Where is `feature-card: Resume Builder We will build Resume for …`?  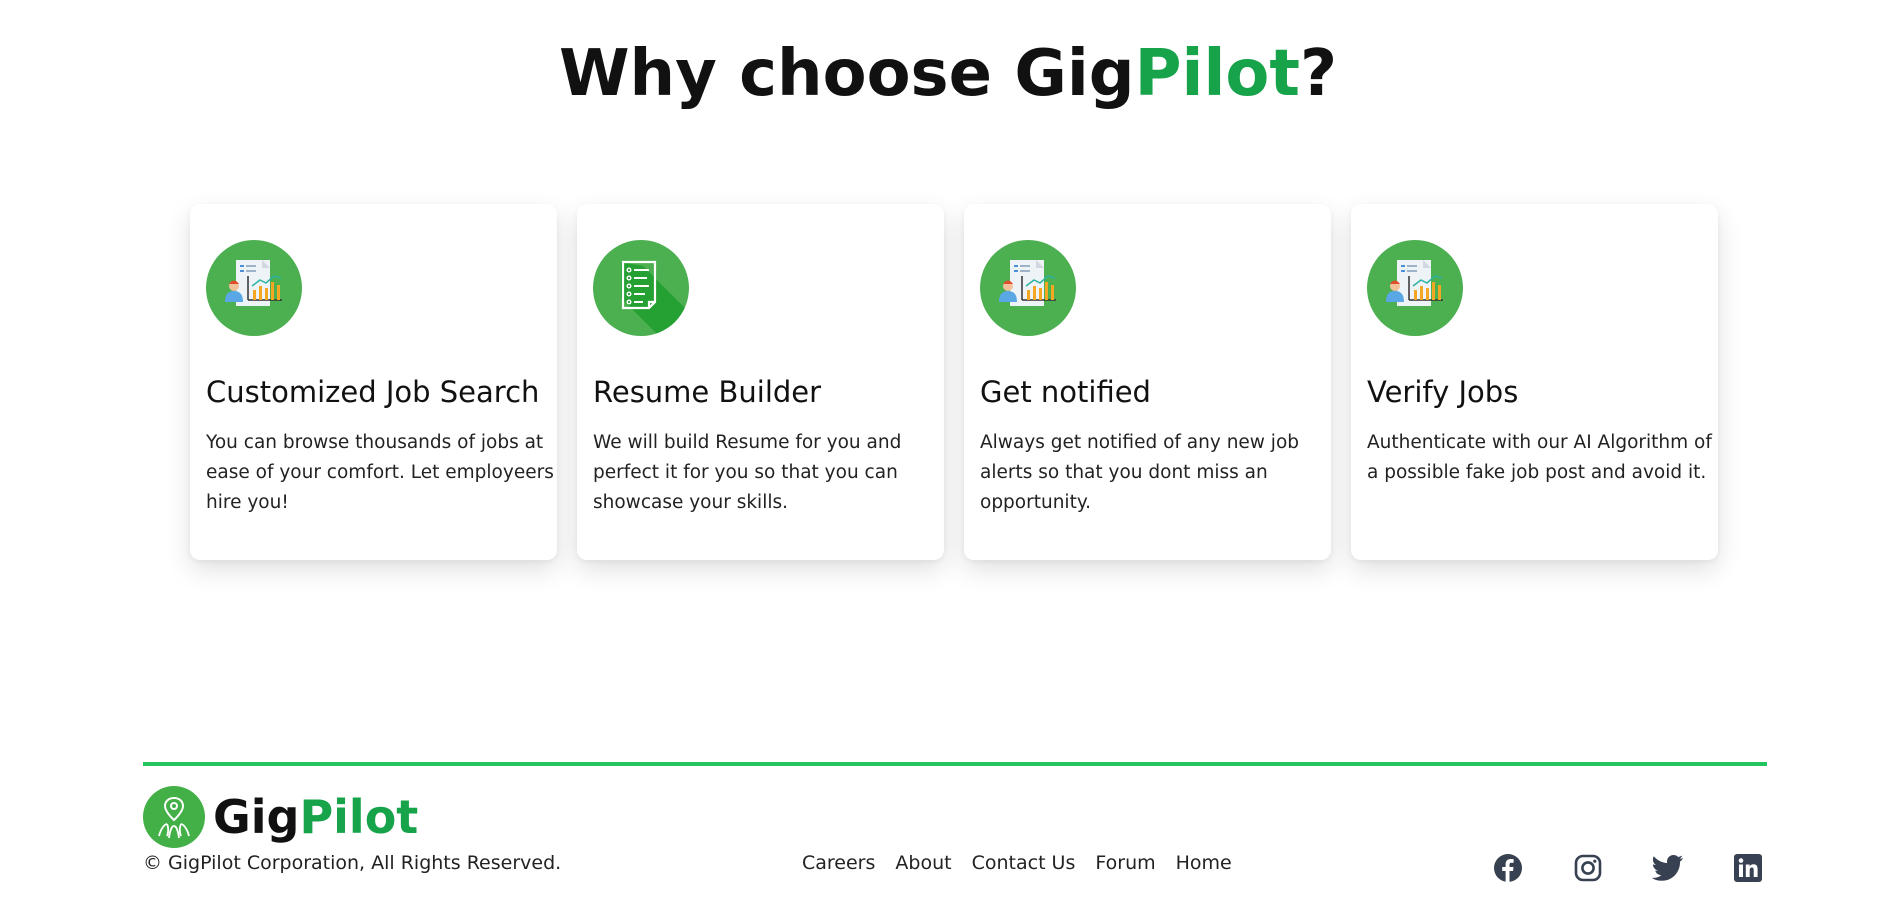
feature-card: Resume Builder We will build Resume for … is located at coordinates (760, 382).